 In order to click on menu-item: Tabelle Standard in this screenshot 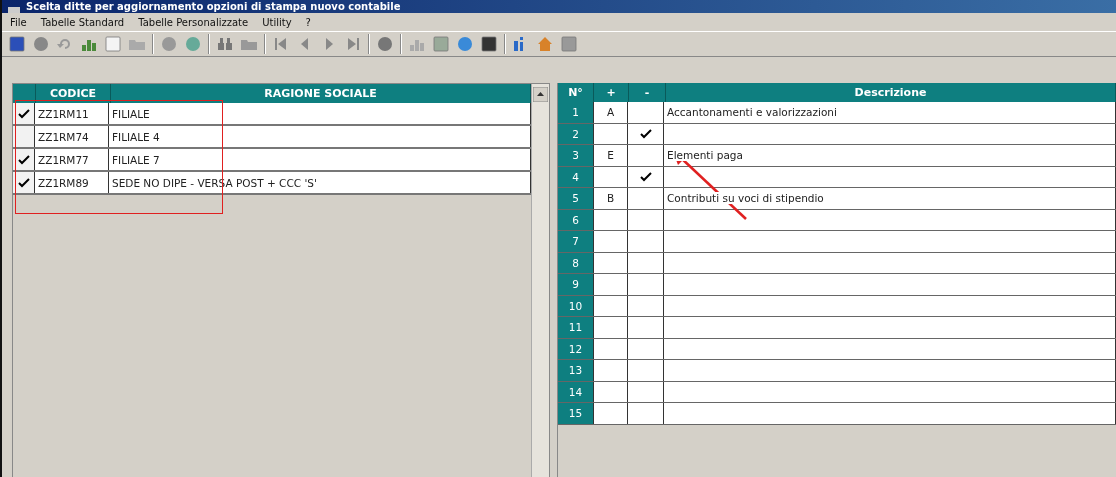, I will do `click(82, 22)`.